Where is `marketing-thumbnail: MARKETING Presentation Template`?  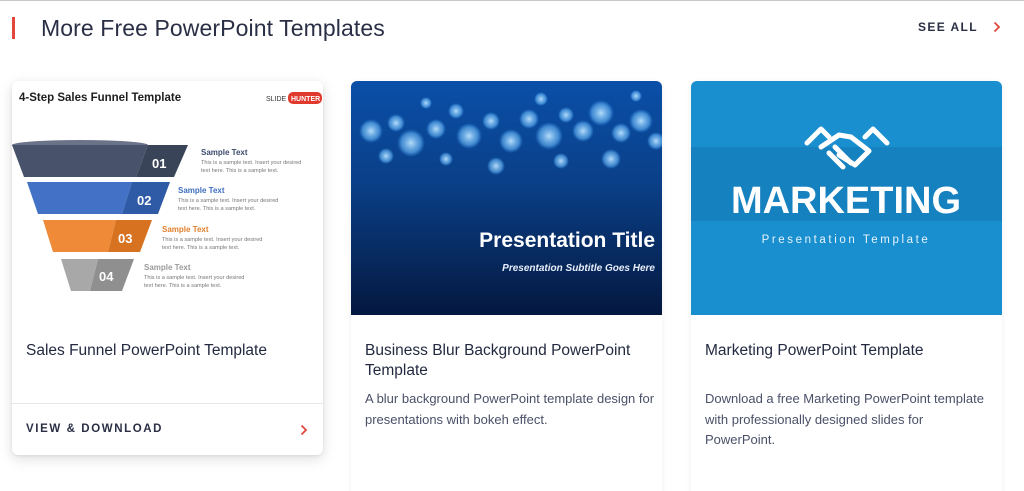
marketing-thumbnail: MARKETING Presentation Template is located at coordinates (846, 198).